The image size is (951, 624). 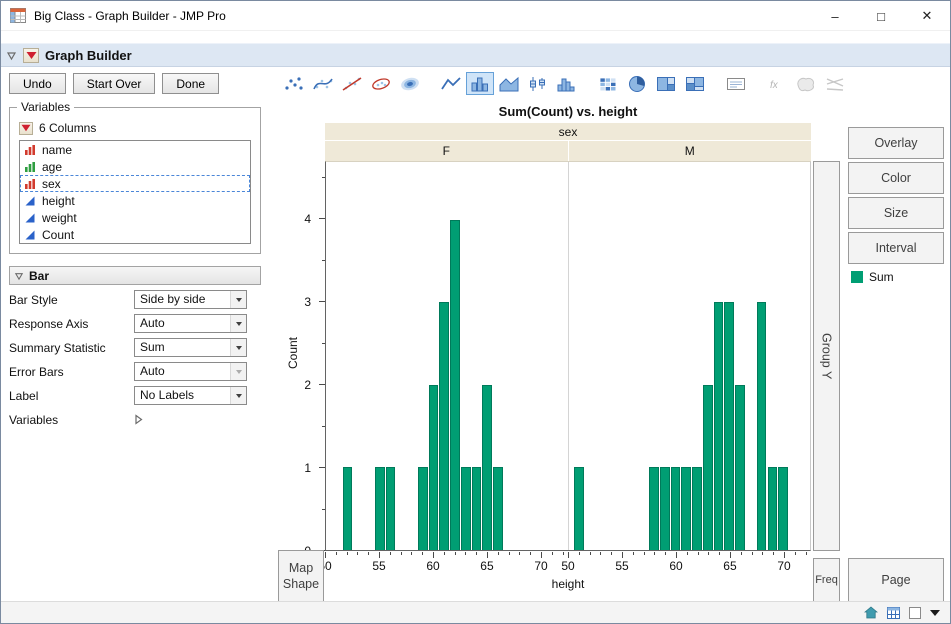 What do you see at coordinates (293, 353) in the screenshot?
I see `y-axis-title: Count` at bounding box center [293, 353].